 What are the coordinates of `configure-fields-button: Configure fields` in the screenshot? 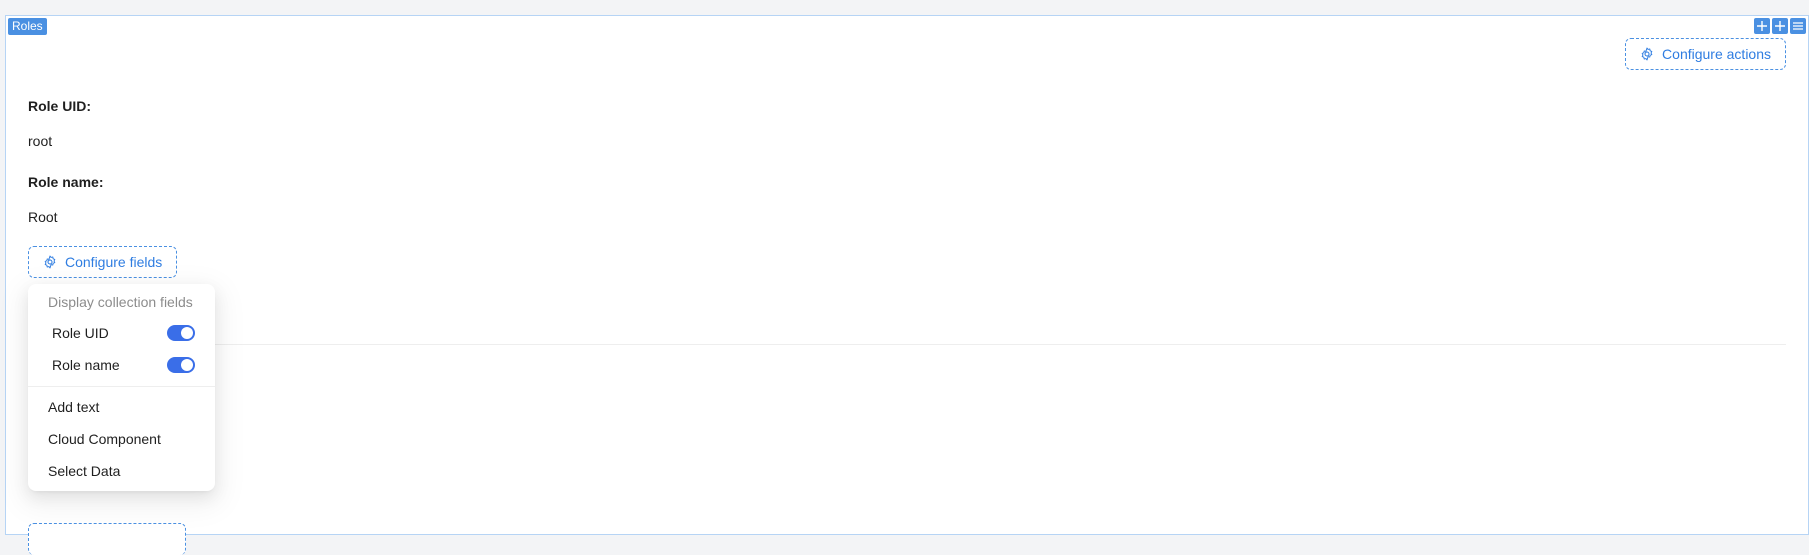 It's located at (103, 262).